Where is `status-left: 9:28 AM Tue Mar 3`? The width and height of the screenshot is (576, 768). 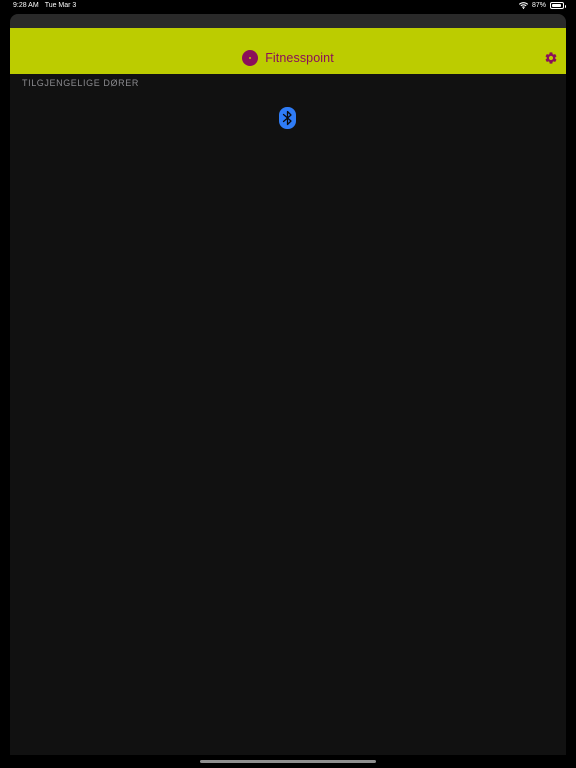 status-left: 9:28 AM Tue Mar 3 is located at coordinates (44, 5).